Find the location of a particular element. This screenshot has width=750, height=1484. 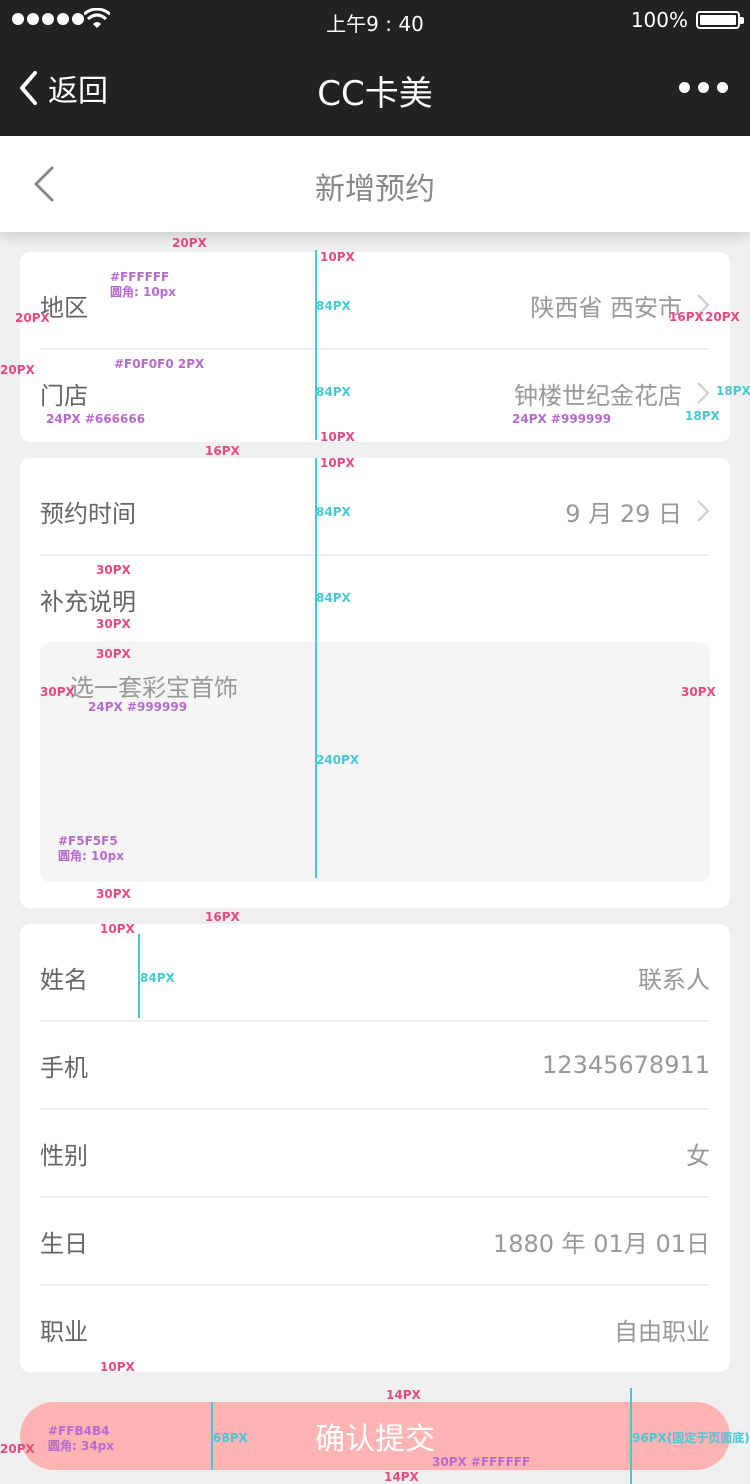

booking-time-row: 预约时间 9 月 29 日 is located at coordinates (375, 511).